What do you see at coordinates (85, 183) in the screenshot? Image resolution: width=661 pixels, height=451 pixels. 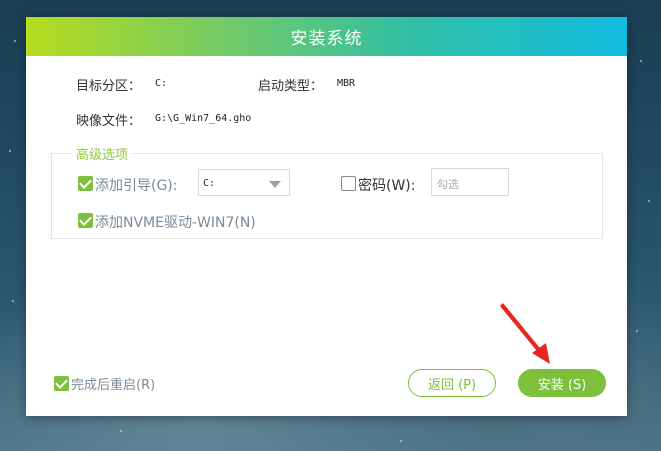 I see `add-boot-checkbox` at bounding box center [85, 183].